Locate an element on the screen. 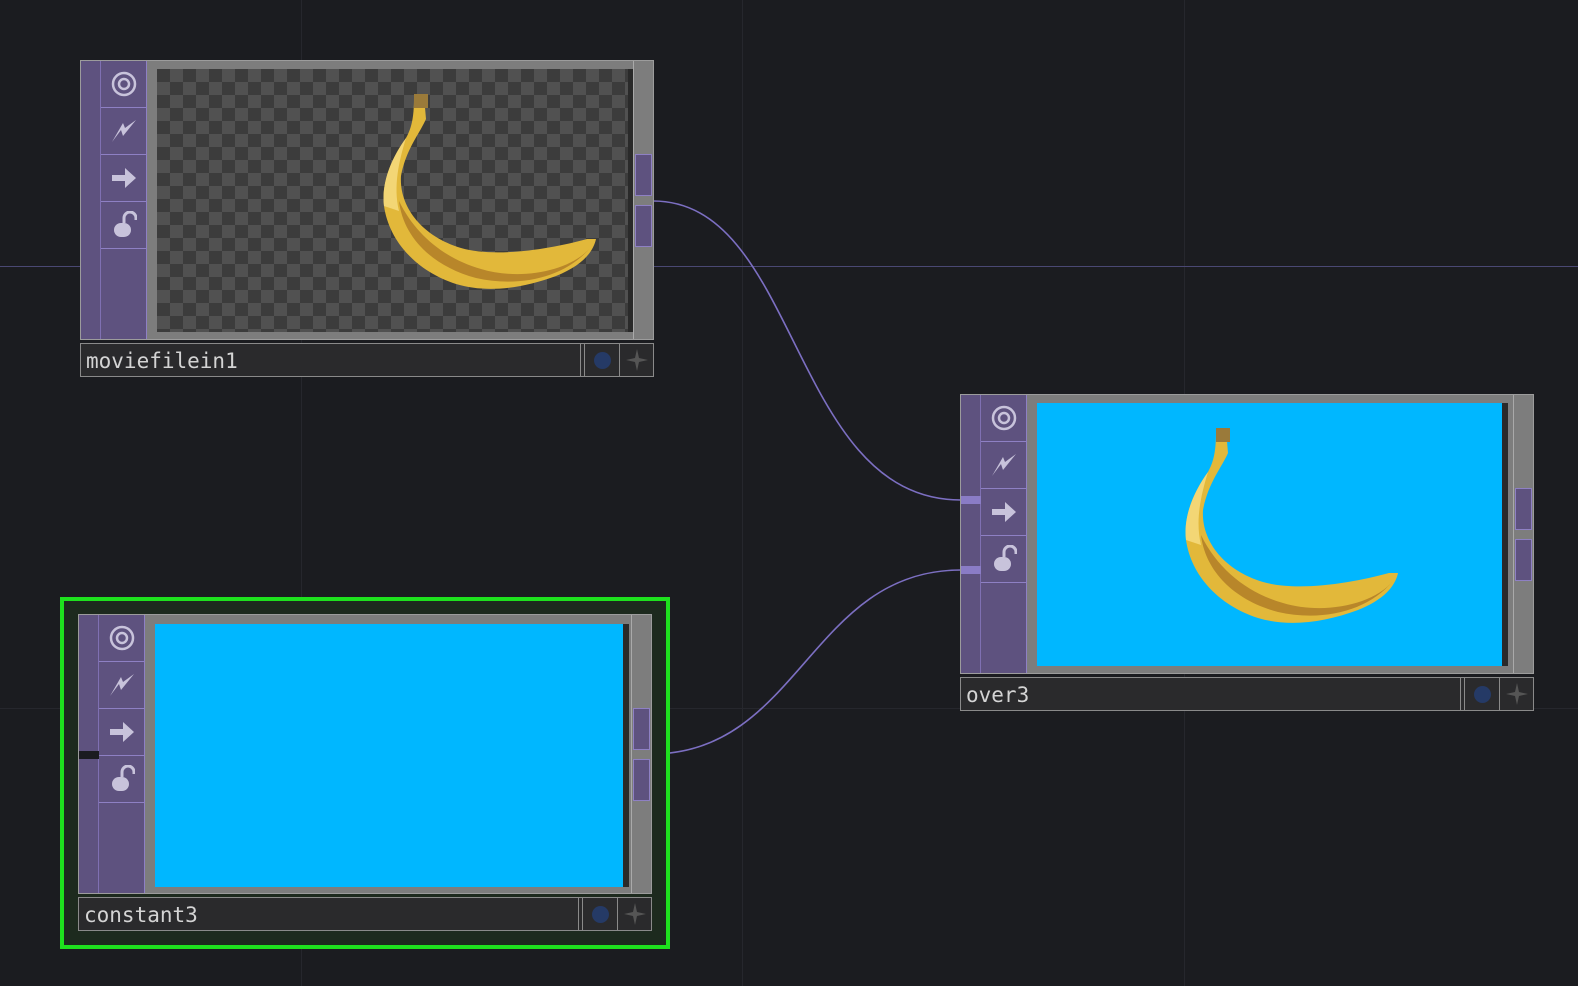 This screenshot has width=1578, height=986. input-gap is located at coordinates (89, 755).